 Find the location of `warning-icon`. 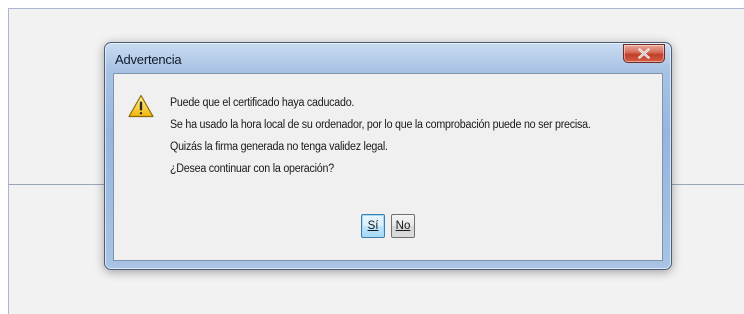

warning-icon is located at coordinates (141, 106).